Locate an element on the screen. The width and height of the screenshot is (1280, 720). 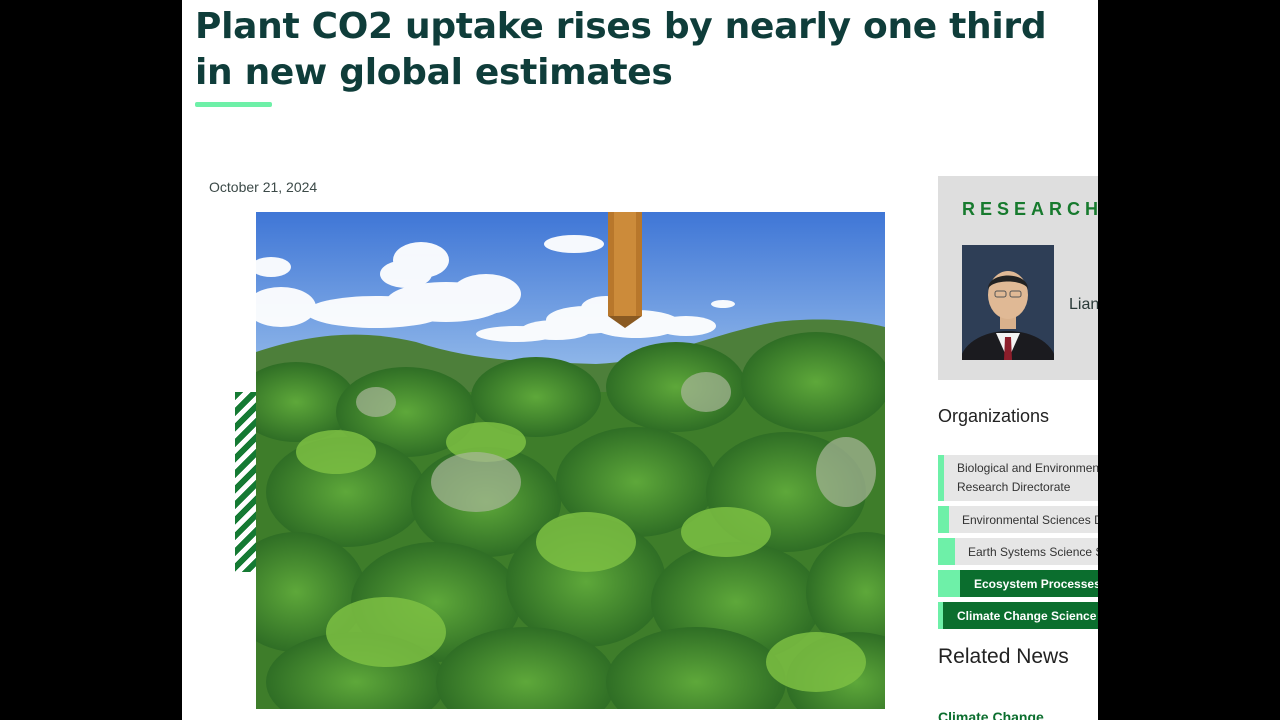
org-item-climate-change-science: Climate Change Science Institute is located at coordinates (1018, 615).